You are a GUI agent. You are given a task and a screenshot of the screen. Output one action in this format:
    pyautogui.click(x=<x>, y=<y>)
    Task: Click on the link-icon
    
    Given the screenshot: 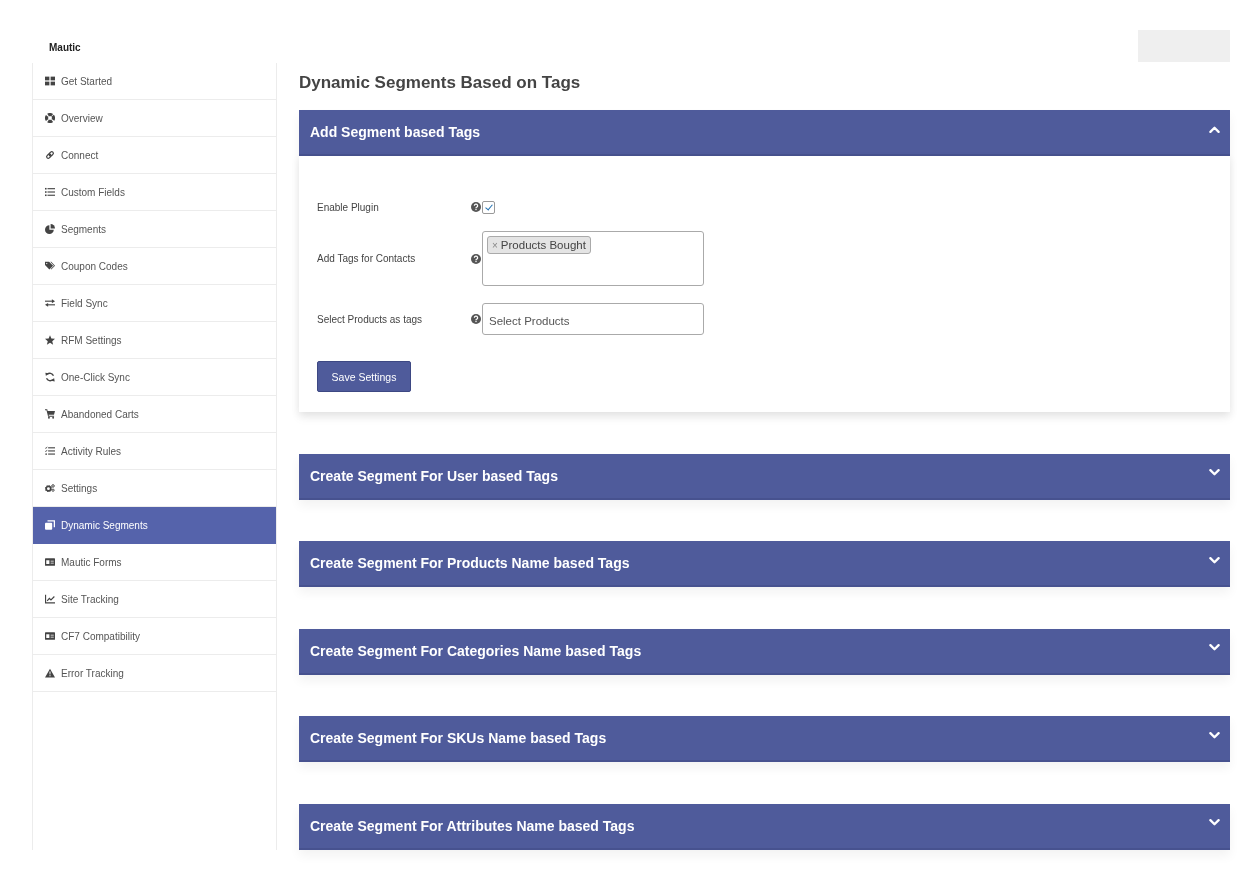 What is the action you would take?
    pyautogui.click(x=50, y=155)
    